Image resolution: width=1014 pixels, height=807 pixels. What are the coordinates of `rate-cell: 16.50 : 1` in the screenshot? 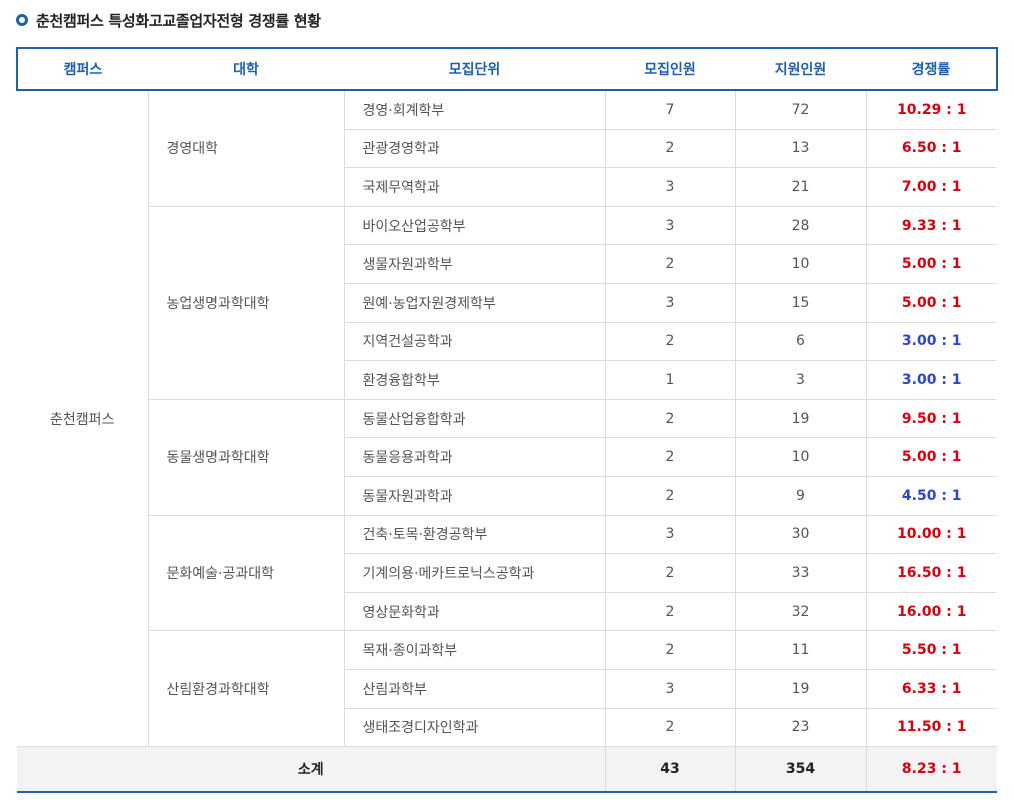 It's located at (931, 573).